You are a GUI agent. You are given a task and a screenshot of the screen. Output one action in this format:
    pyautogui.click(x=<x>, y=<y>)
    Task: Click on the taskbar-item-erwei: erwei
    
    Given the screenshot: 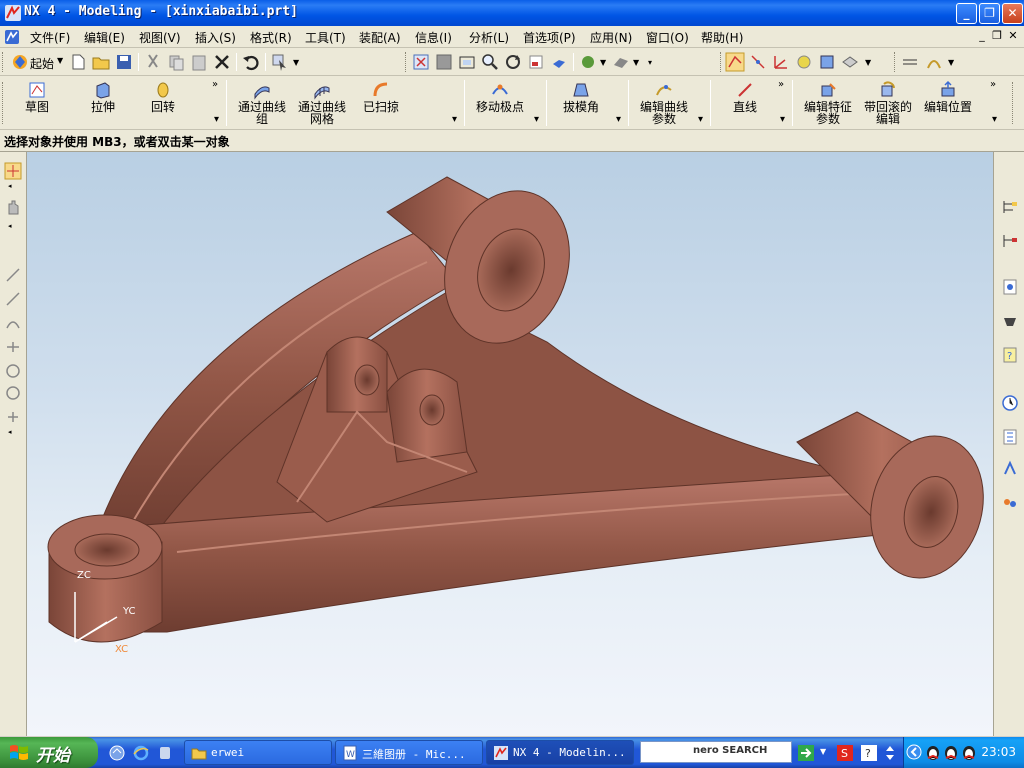 What is the action you would take?
    pyautogui.click(x=258, y=752)
    